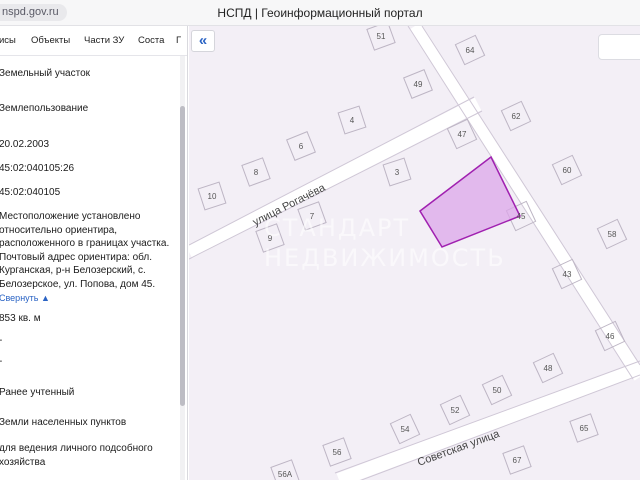 The height and width of the screenshot is (480, 640). Describe the element at coordinates (256, 172) in the screenshot. I see `house-number-label: 8` at that location.